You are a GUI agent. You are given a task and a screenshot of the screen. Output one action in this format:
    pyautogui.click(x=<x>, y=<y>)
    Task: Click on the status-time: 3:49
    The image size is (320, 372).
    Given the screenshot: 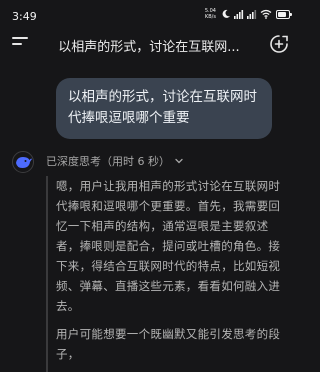 What is the action you would take?
    pyautogui.click(x=24, y=16)
    